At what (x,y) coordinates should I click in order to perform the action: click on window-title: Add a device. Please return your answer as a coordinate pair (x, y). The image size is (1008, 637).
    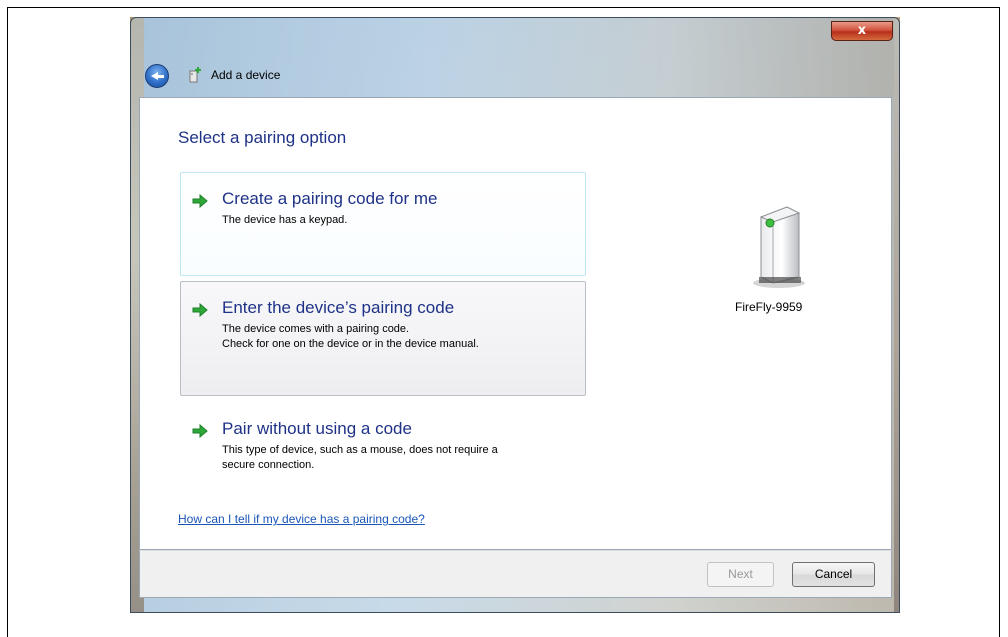
    Looking at the image, I should click on (246, 75).